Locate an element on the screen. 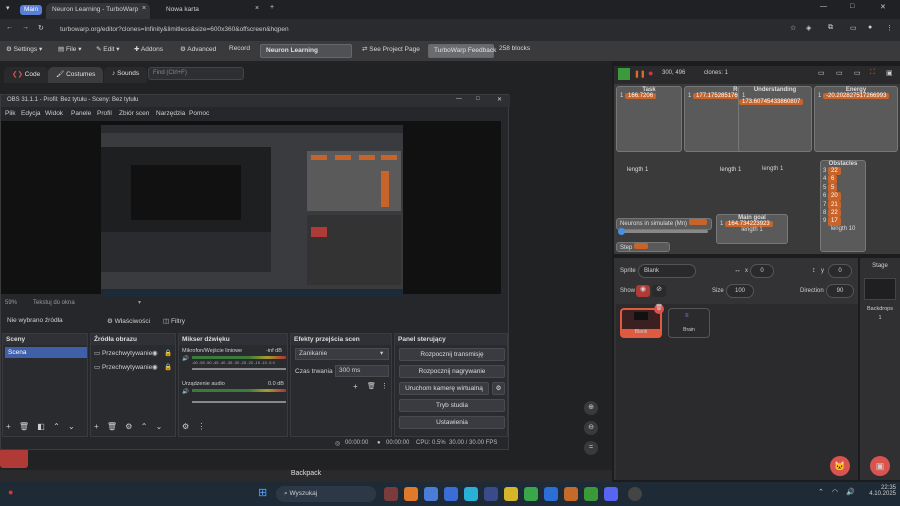 This screenshot has height=506, width=900. discord-icon is located at coordinates (611, 494).